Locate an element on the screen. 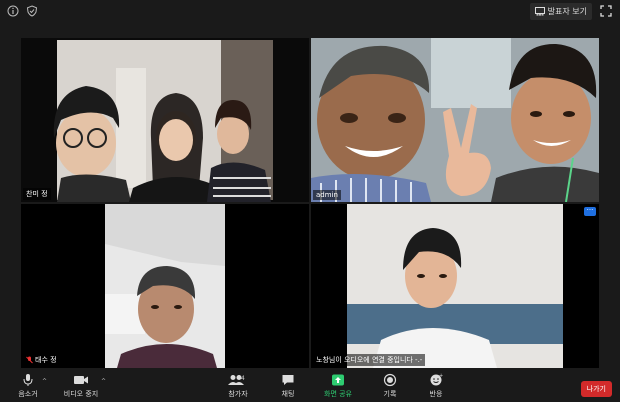  record-button: 기록 is located at coordinates (390, 386).